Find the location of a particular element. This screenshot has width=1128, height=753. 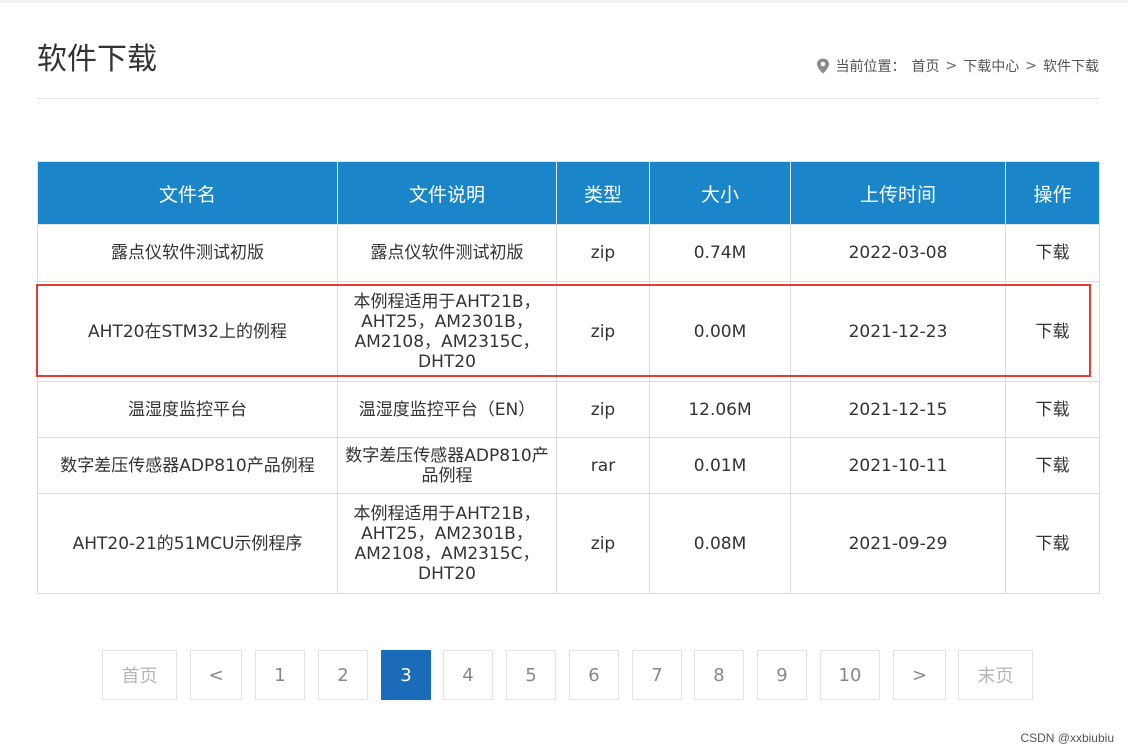

cell-filename: AHT20-21的51MCU示例程序 is located at coordinates (187, 543).